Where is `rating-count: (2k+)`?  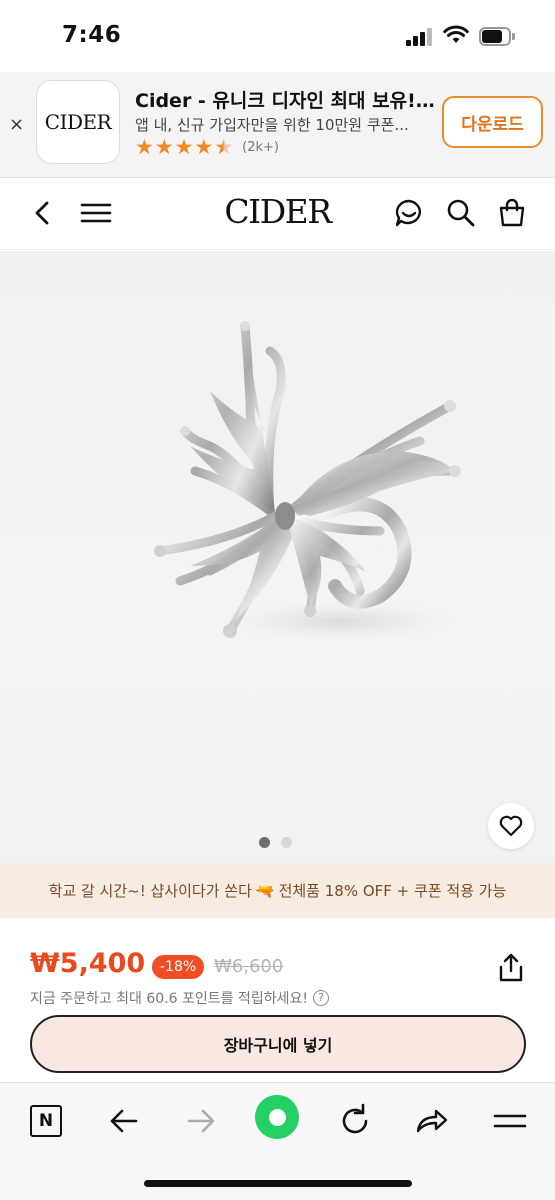 rating-count: (2k+) is located at coordinates (260, 147).